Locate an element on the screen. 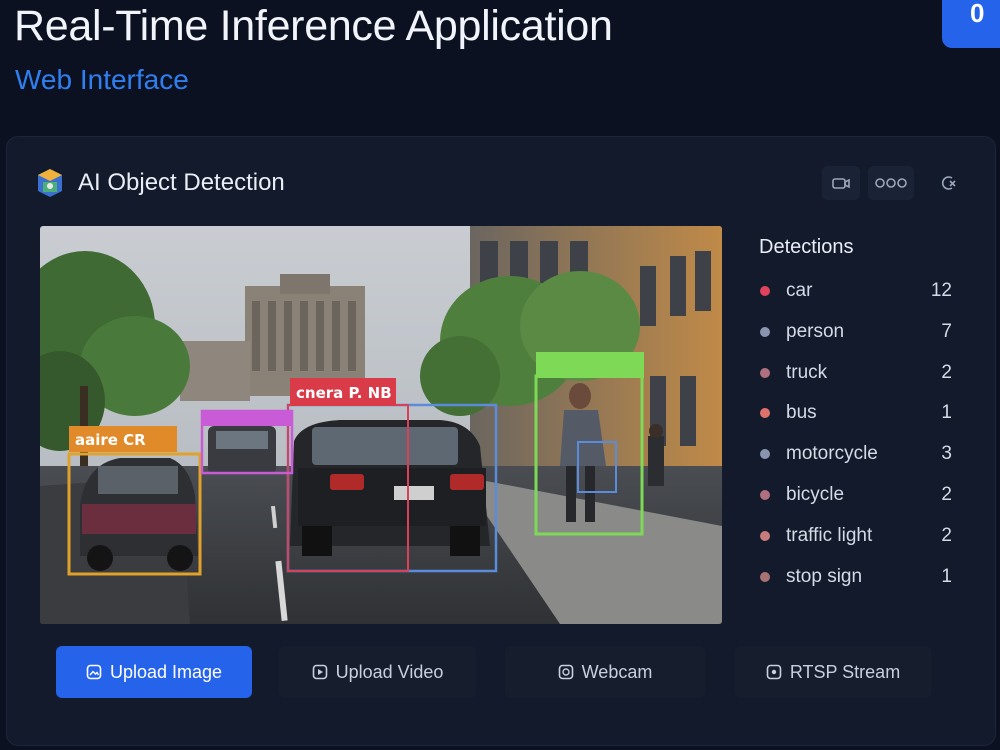 The width and height of the screenshot is (1000, 750). app-subtitle: Web Interface is located at coordinates (102, 79).